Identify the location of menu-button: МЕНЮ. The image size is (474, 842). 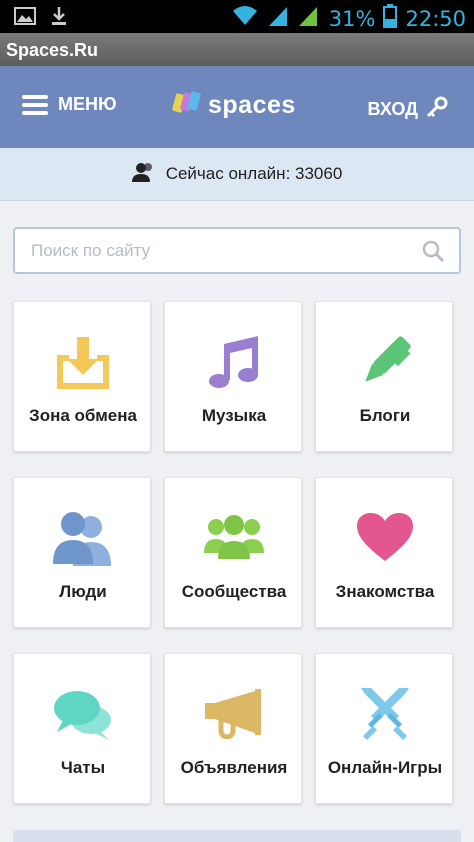
(69, 104).